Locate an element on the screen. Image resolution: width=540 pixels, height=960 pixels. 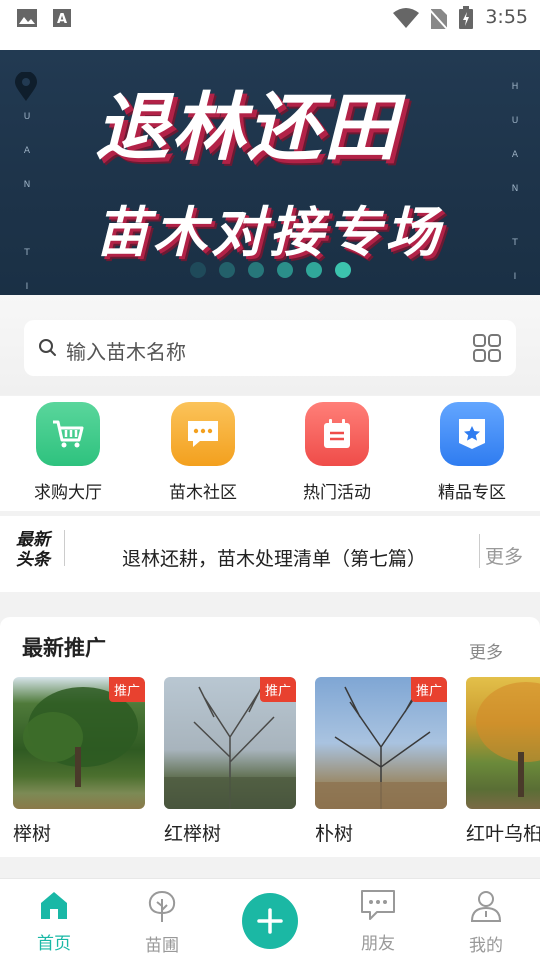
message-icon is located at coordinates (378, 905).